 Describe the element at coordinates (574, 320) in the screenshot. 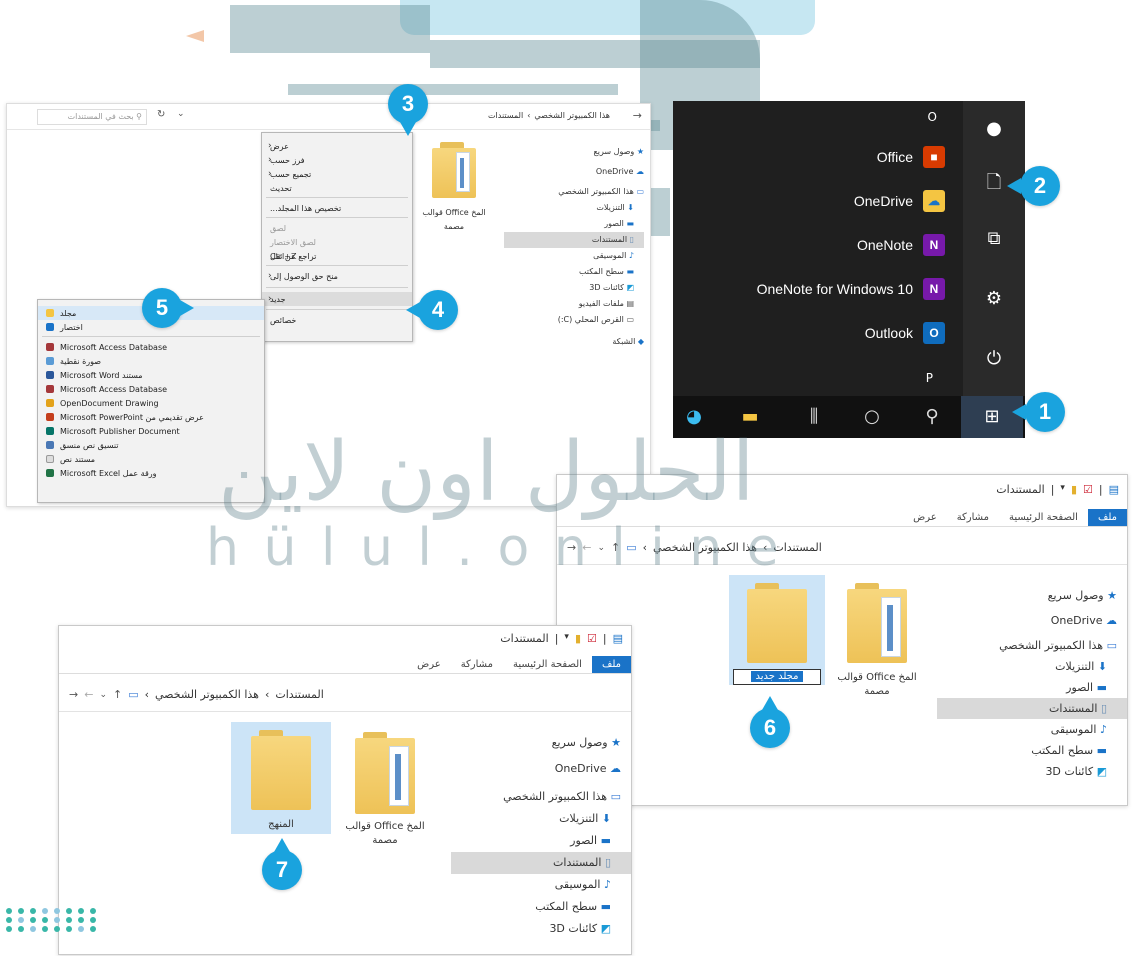

I see `nav-local-disk: ▭ القرص المحلي (C:)` at that location.